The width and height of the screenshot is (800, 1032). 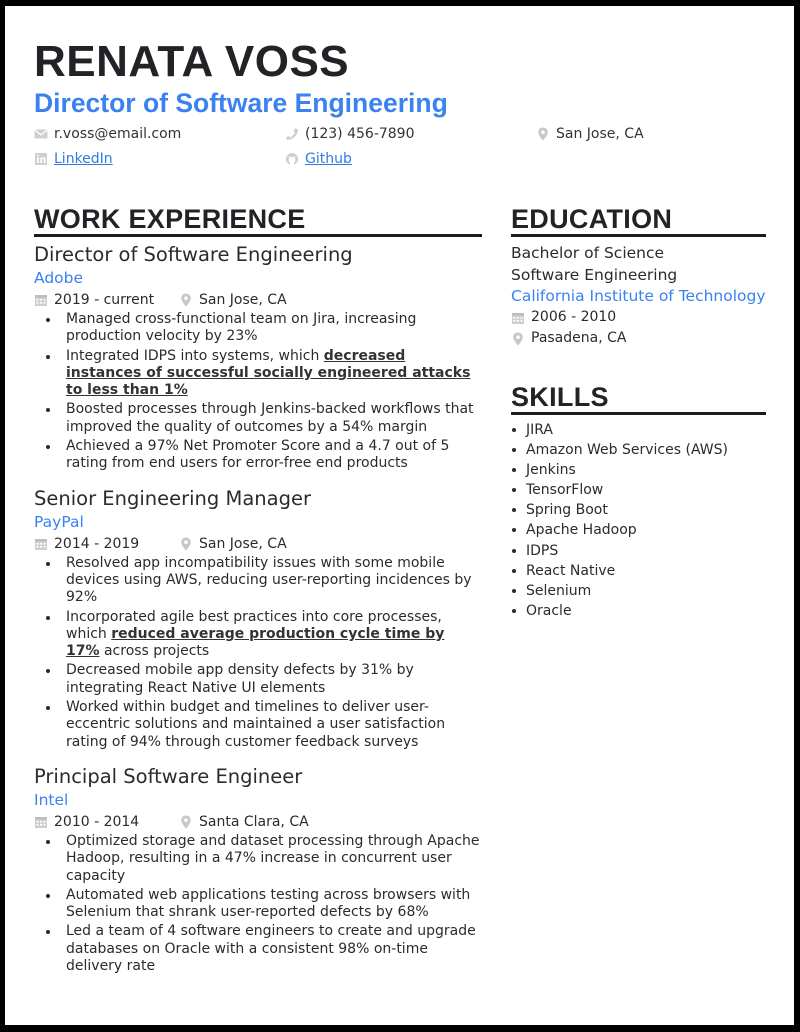 I want to click on field-of-study: Software Engineering, so click(x=594, y=275).